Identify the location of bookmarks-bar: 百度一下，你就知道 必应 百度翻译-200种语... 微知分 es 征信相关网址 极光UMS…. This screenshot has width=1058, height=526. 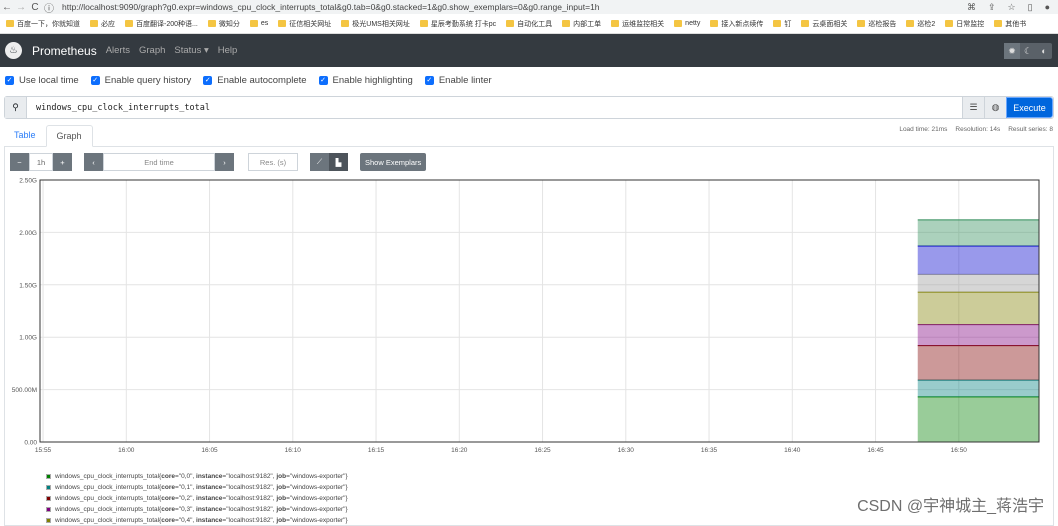
(529, 24).